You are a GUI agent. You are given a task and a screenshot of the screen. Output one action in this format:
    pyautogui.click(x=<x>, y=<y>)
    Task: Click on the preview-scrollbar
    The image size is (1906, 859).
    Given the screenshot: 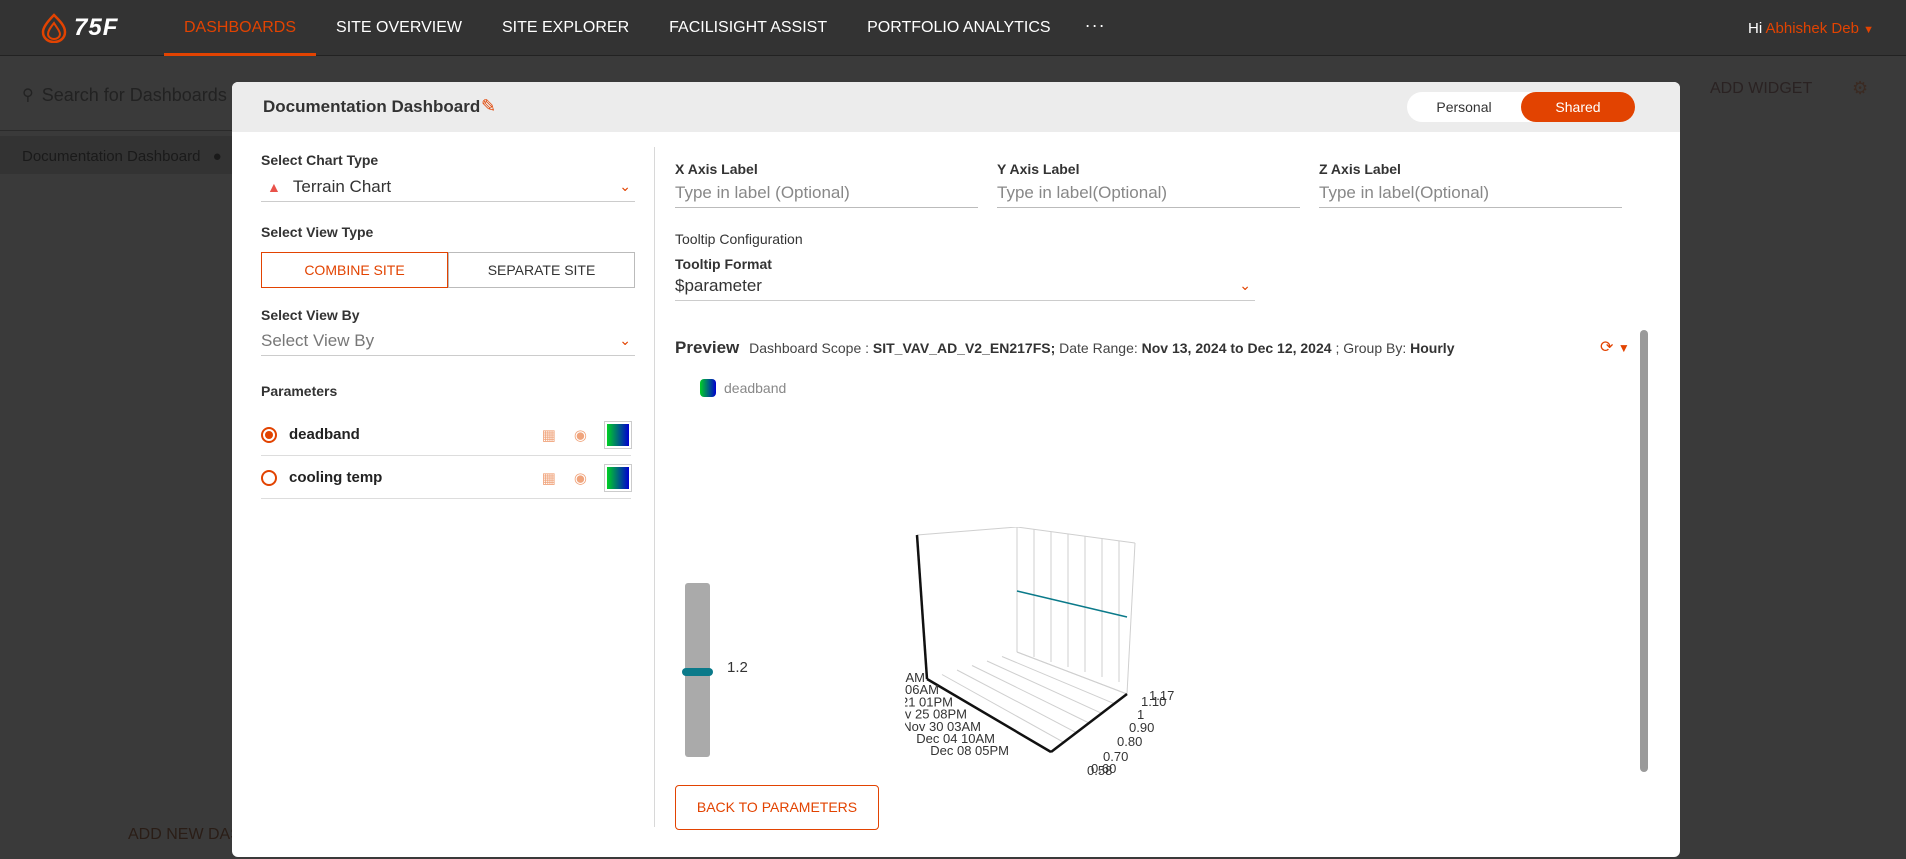 What is the action you would take?
    pyautogui.click(x=1644, y=551)
    